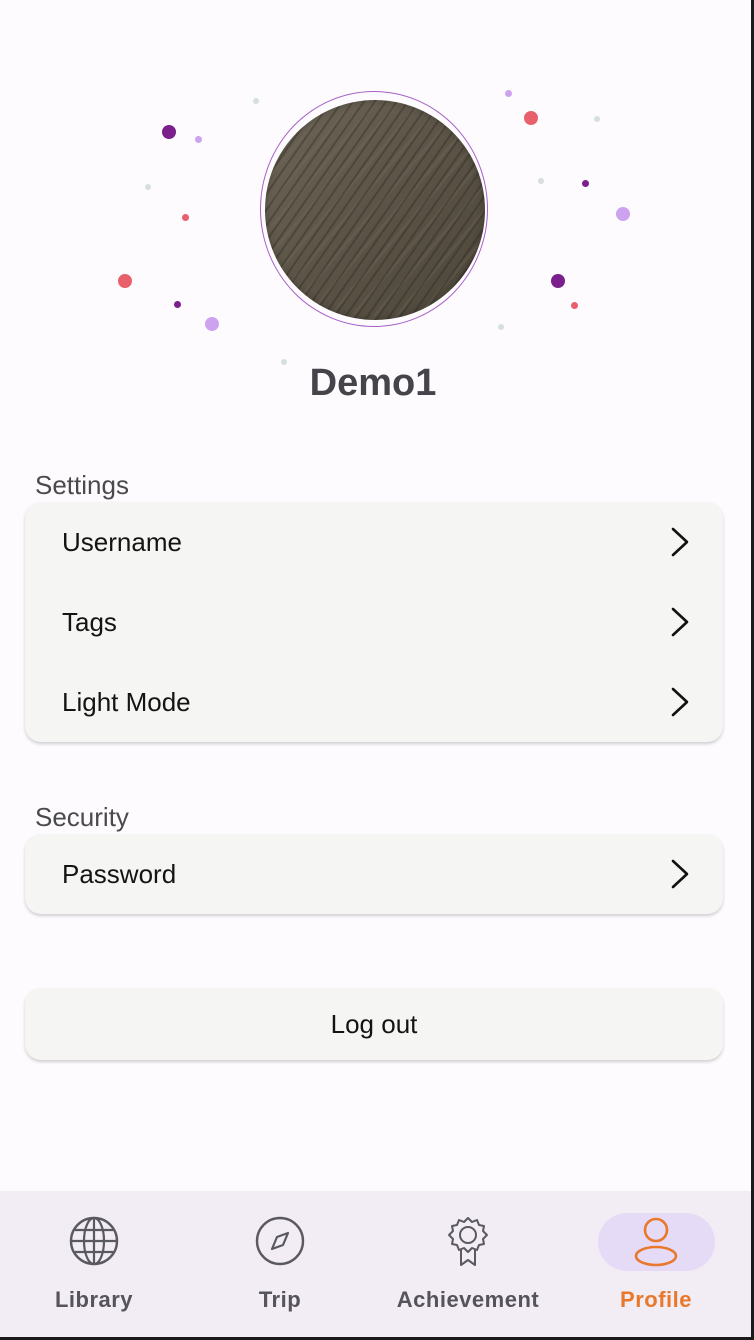 The image size is (754, 1340). Describe the element at coordinates (656, 1242) in the screenshot. I see `person-icon` at that location.